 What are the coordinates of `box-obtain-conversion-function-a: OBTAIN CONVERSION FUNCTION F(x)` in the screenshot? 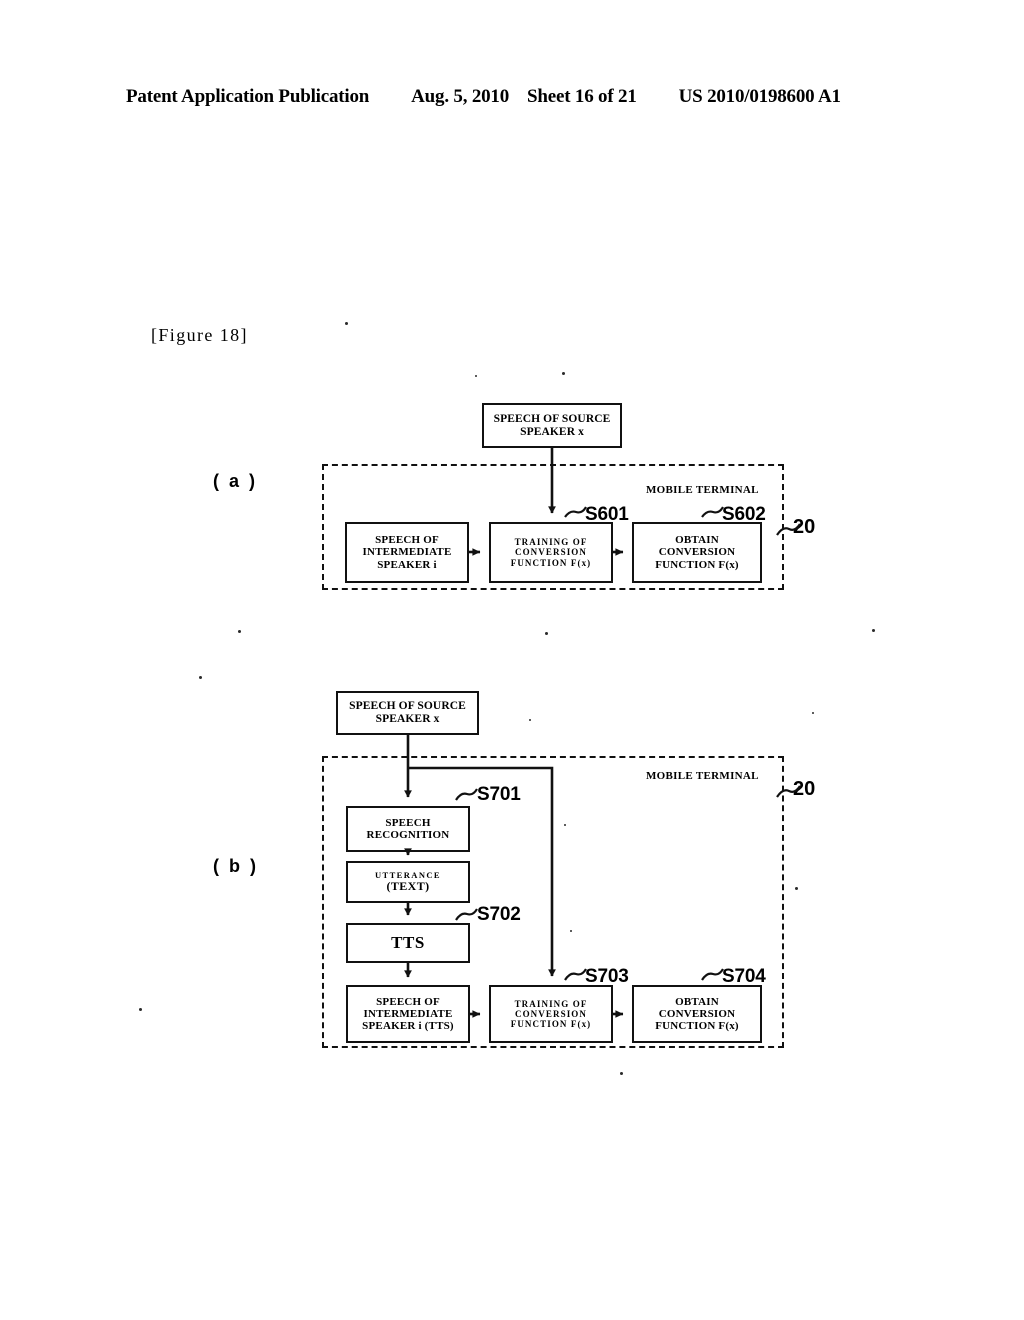 It's located at (697, 552).